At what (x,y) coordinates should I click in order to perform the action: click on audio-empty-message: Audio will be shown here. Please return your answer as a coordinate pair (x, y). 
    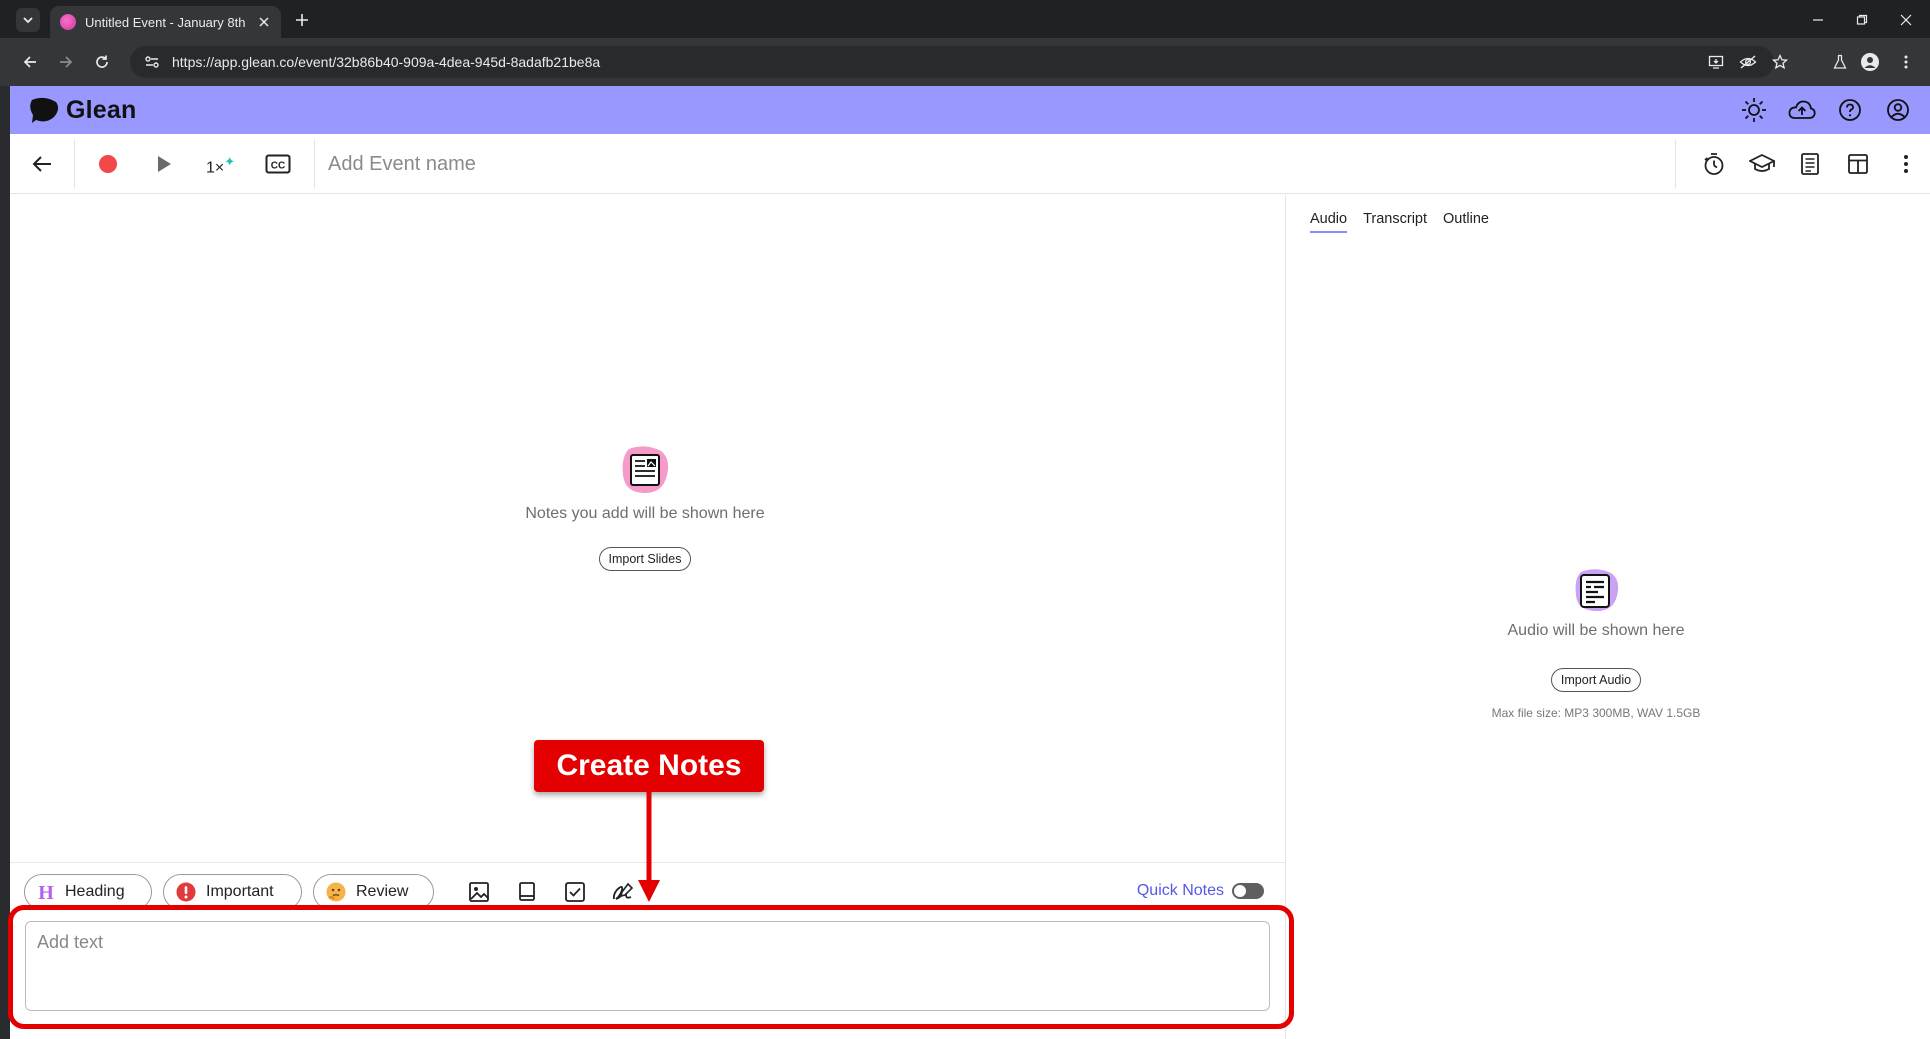
    Looking at the image, I should click on (1596, 630).